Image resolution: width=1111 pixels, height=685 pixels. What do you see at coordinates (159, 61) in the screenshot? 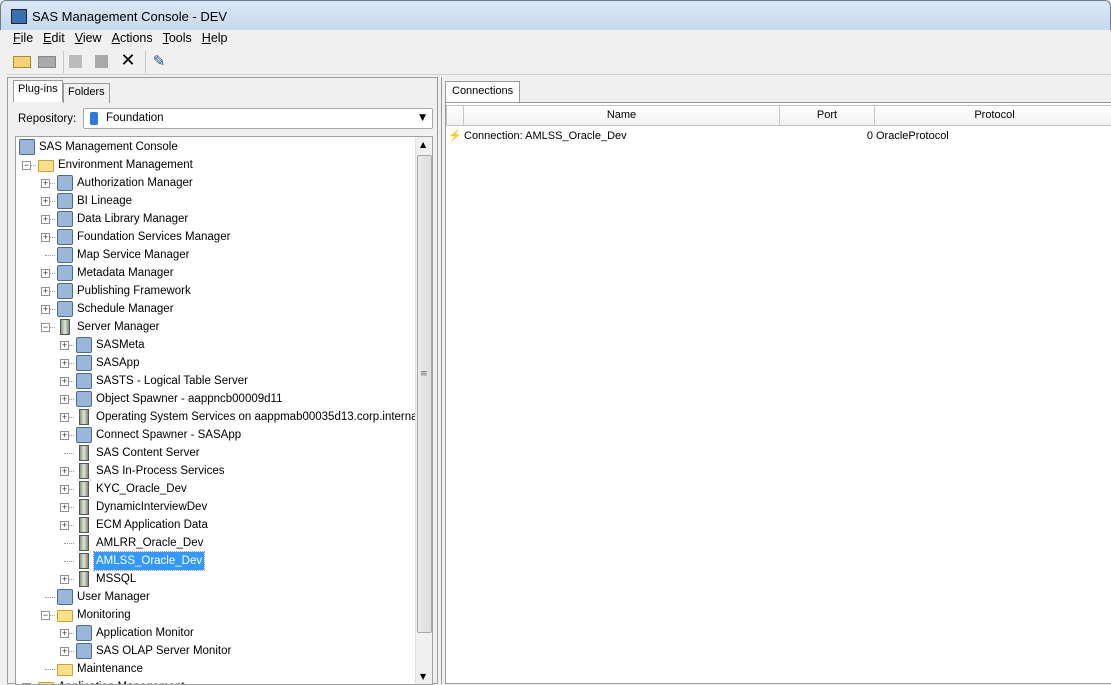
I see `wizard-icon: ✎` at bounding box center [159, 61].